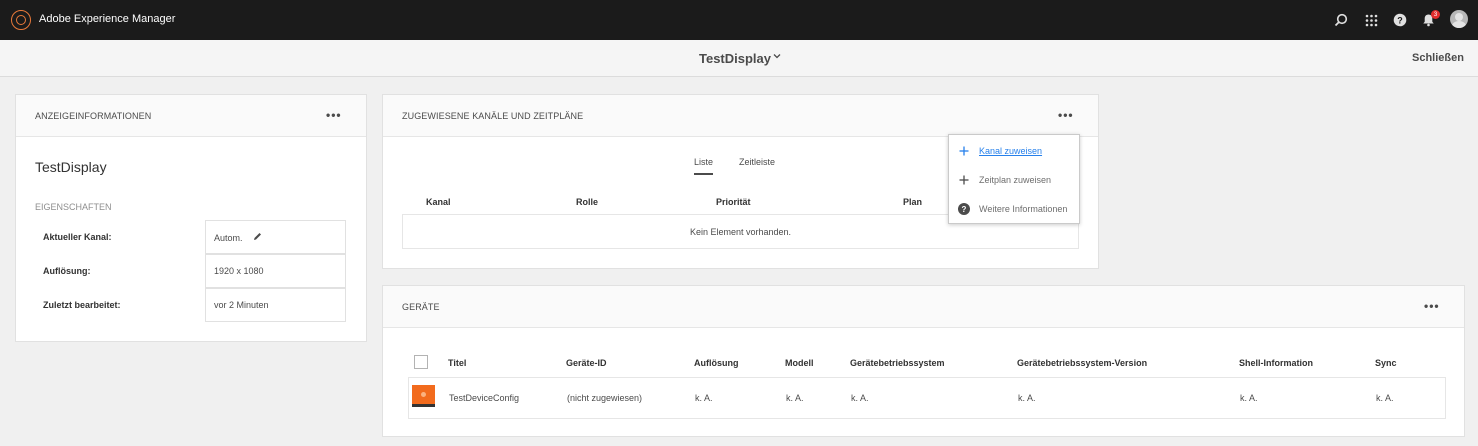  I want to click on device-resolution: k. A., so click(704, 398).